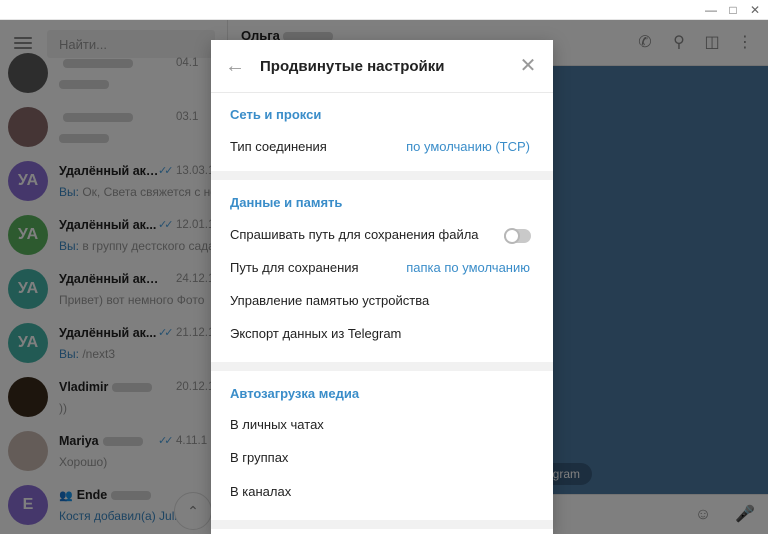  I want to click on row-label: В группах, so click(259, 457).